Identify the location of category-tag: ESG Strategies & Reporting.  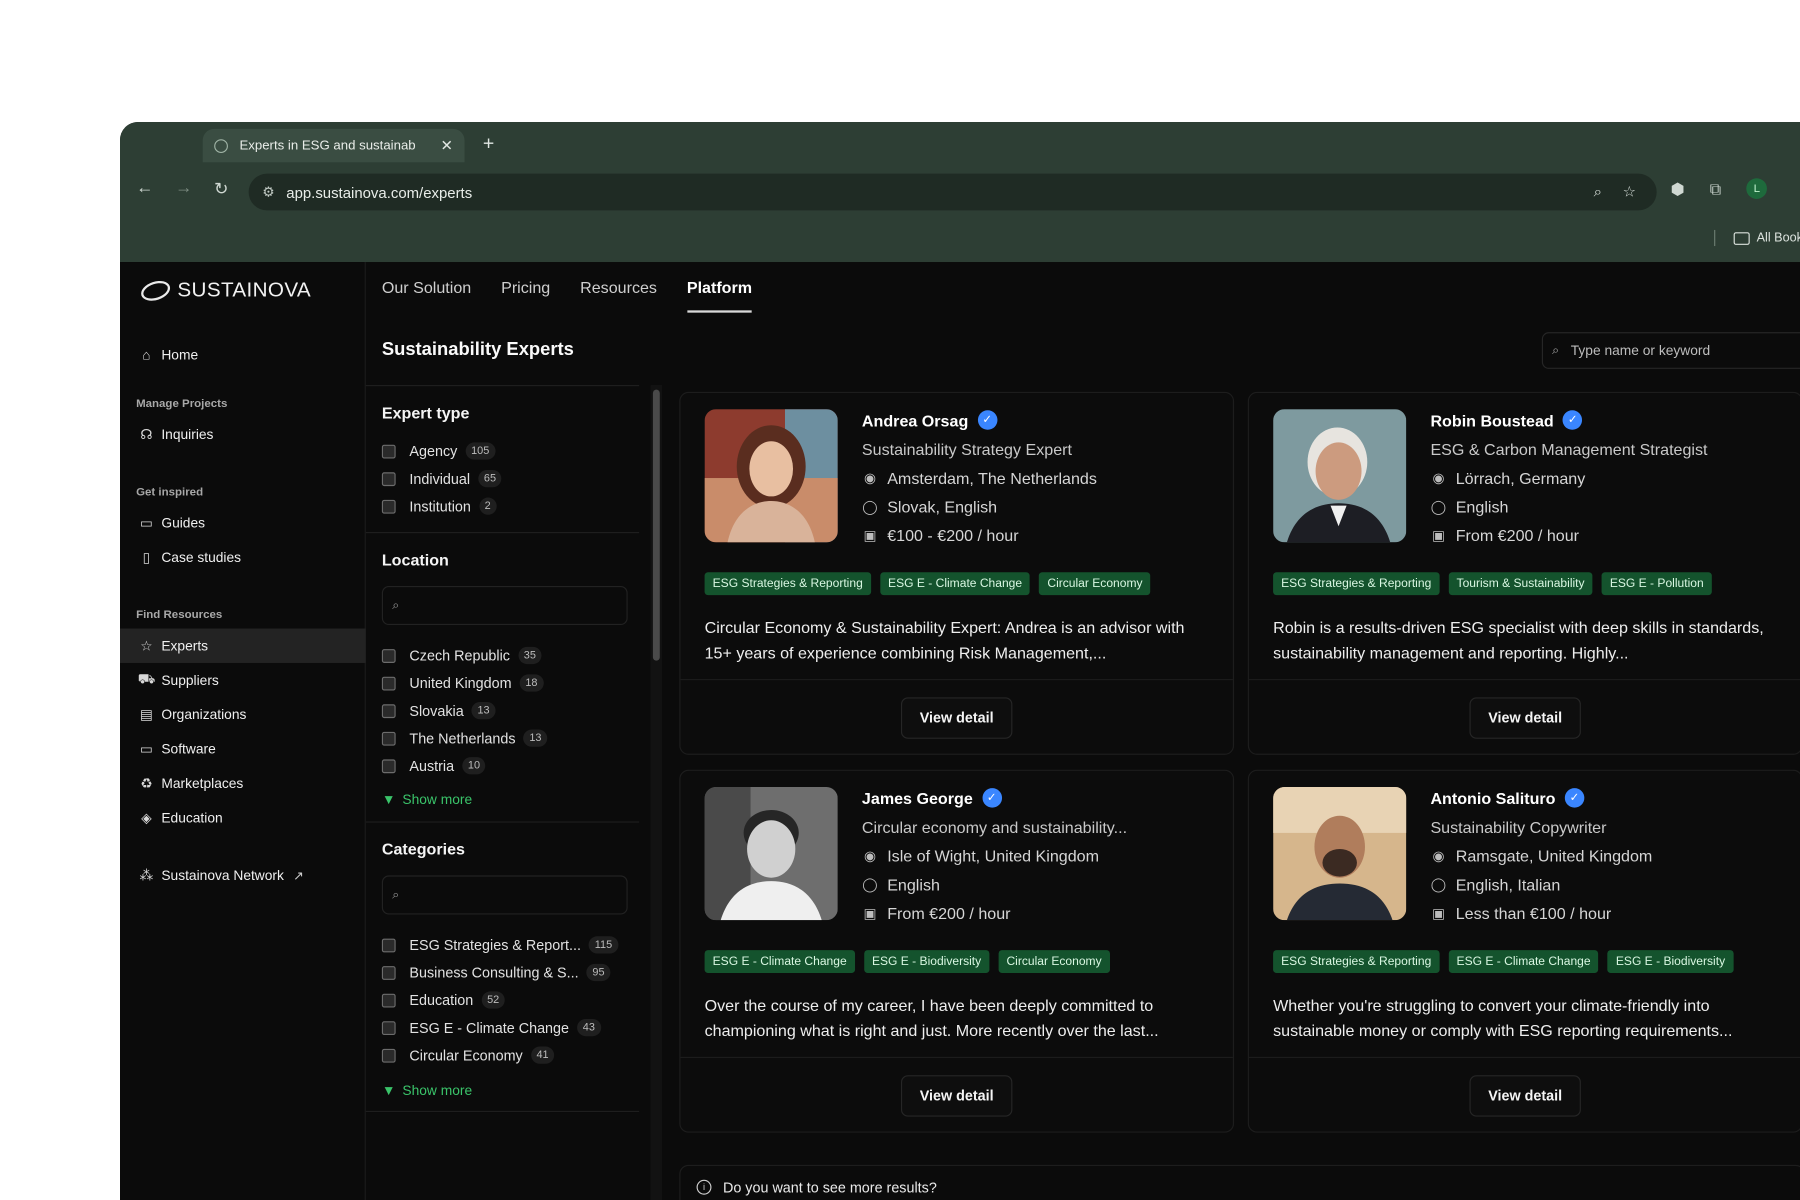
(1356, 584).